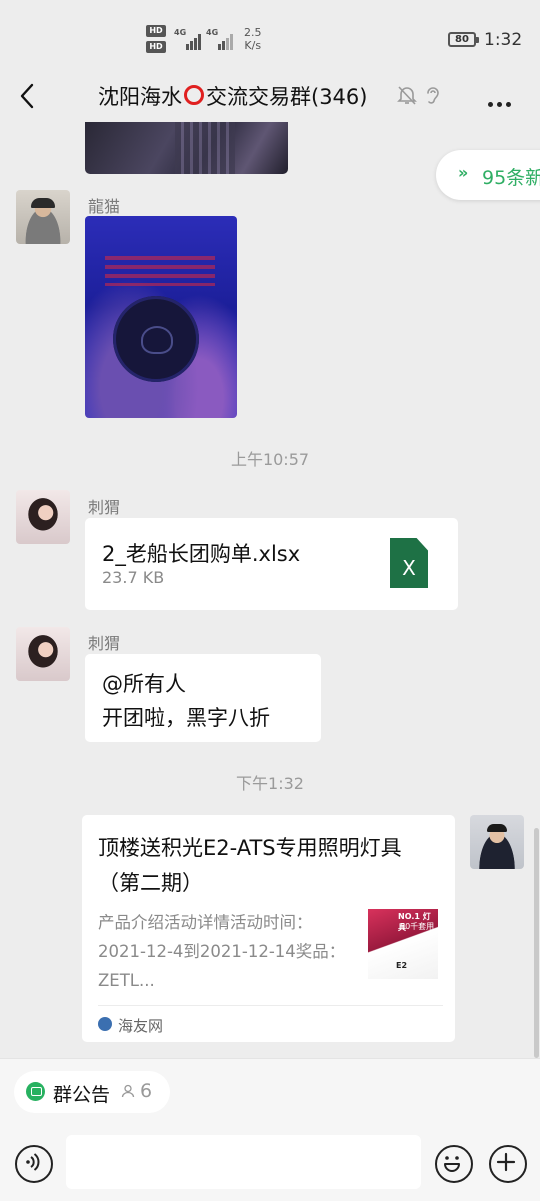 The height and width of the screenshot is (1201, 540). What do you see at coordinates (34, 1164) in the screenshot?
I see `voice-icon` at bounding box center [34, 1164].